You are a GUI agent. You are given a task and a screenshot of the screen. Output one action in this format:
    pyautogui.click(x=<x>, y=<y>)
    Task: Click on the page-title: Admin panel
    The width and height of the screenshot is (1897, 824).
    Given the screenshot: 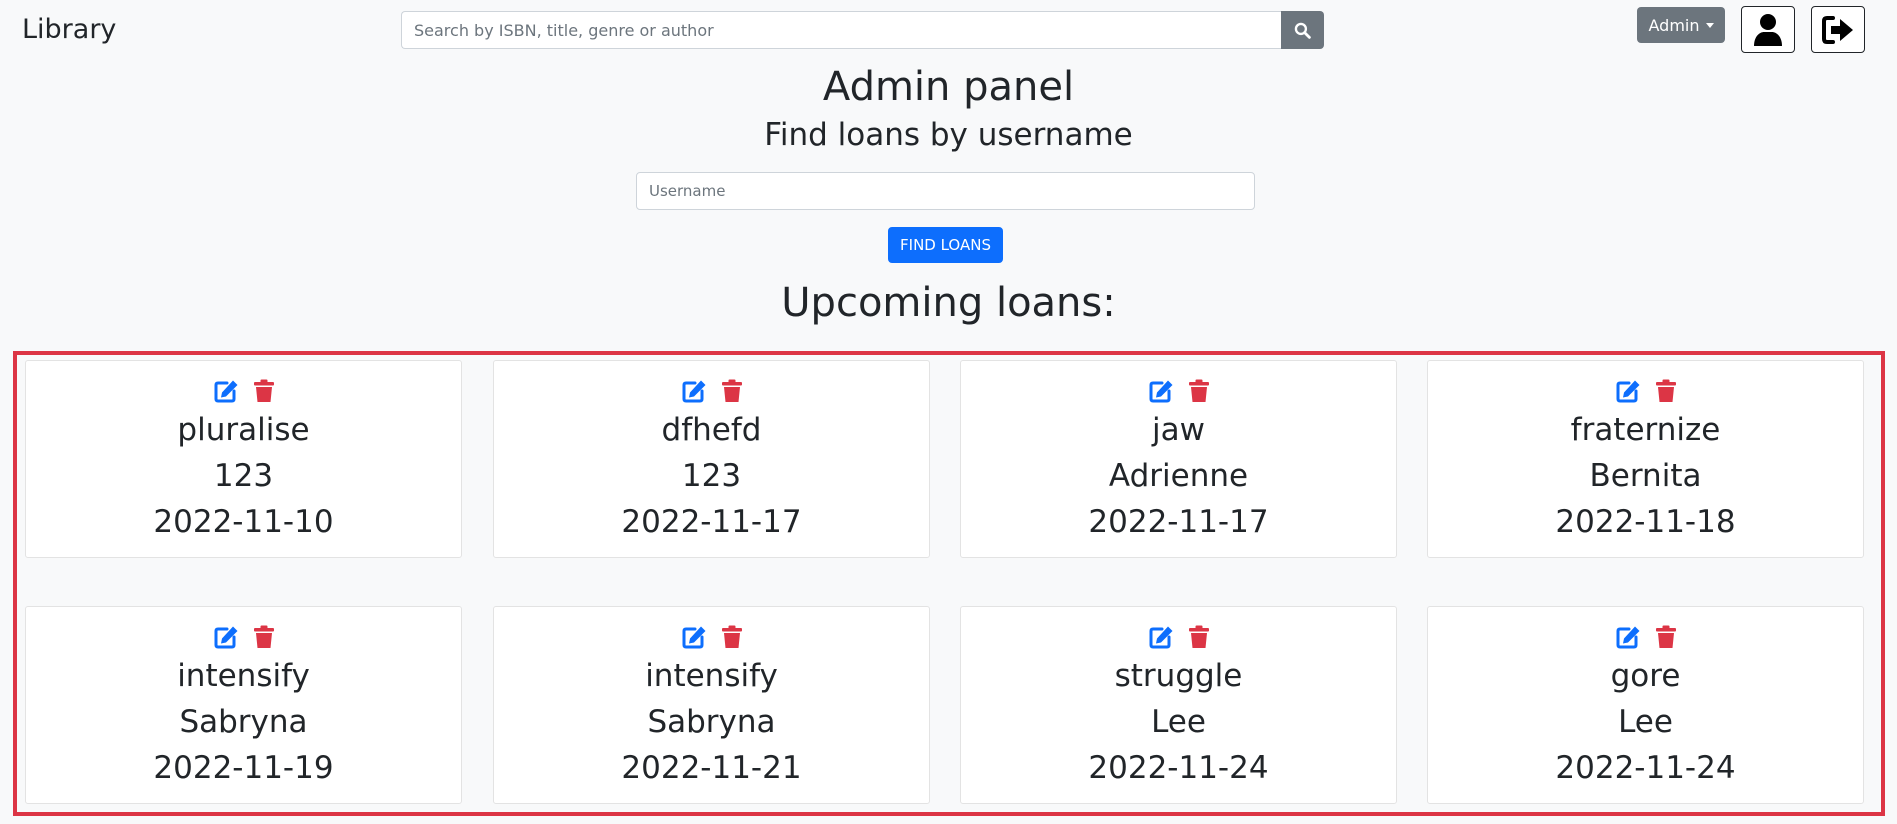 What is the action you would take?
    pyautogui.click(x=948, y=87)
    